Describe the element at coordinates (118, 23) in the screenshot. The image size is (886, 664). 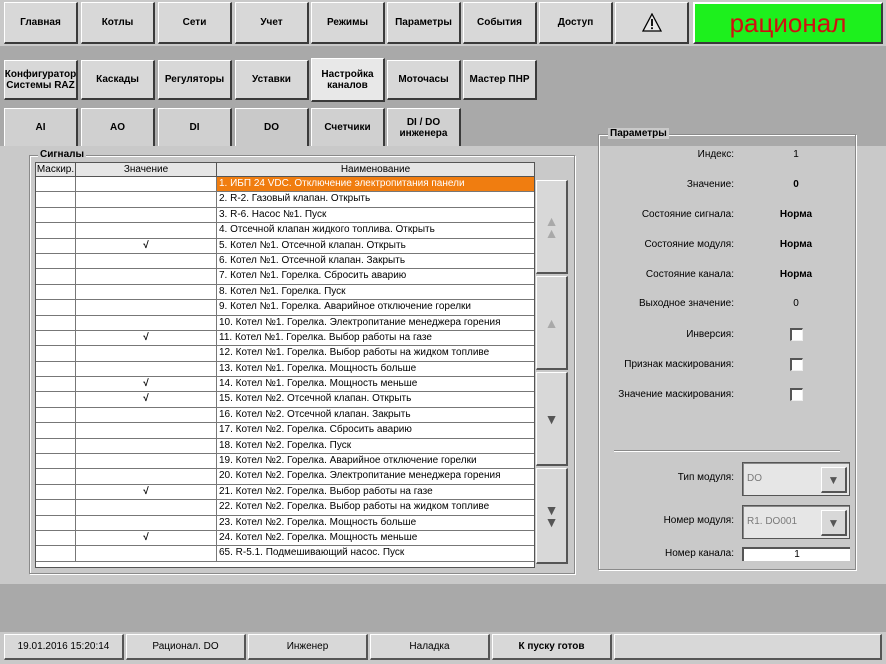
I see `nav-button-1: Котлы` at that location.